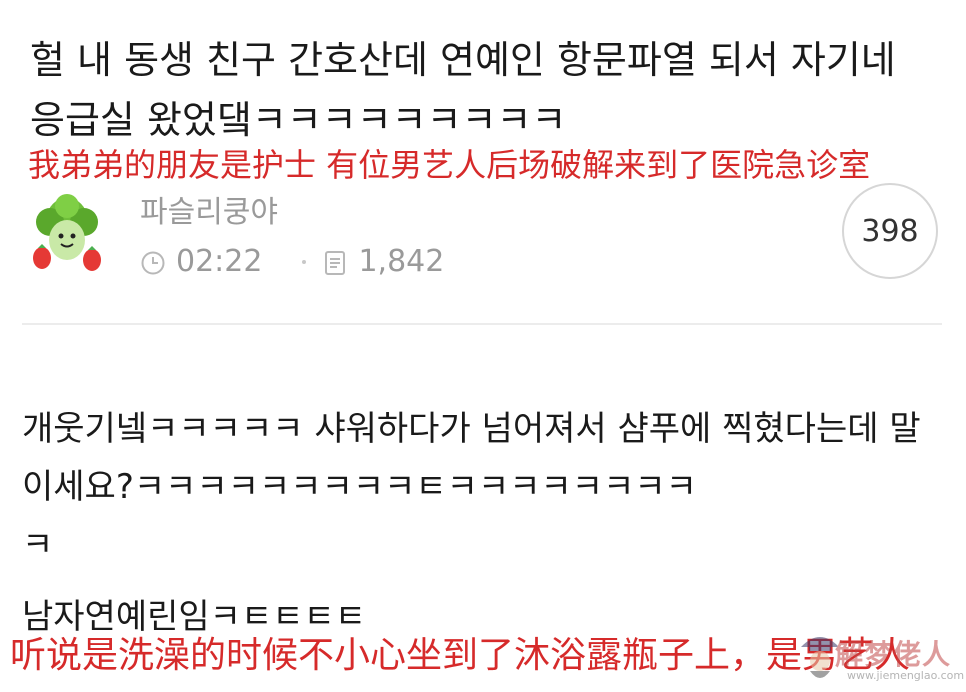 This screenshot has width=966, height=692. Describe the element at coordinates (893, 654) in the screenshot. I see `watermark-text: 解梦佬人` at that location.